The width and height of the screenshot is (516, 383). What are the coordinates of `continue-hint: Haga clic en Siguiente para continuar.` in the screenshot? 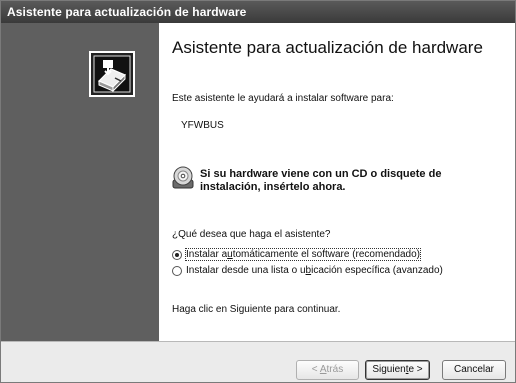 It's located at (256, 309).